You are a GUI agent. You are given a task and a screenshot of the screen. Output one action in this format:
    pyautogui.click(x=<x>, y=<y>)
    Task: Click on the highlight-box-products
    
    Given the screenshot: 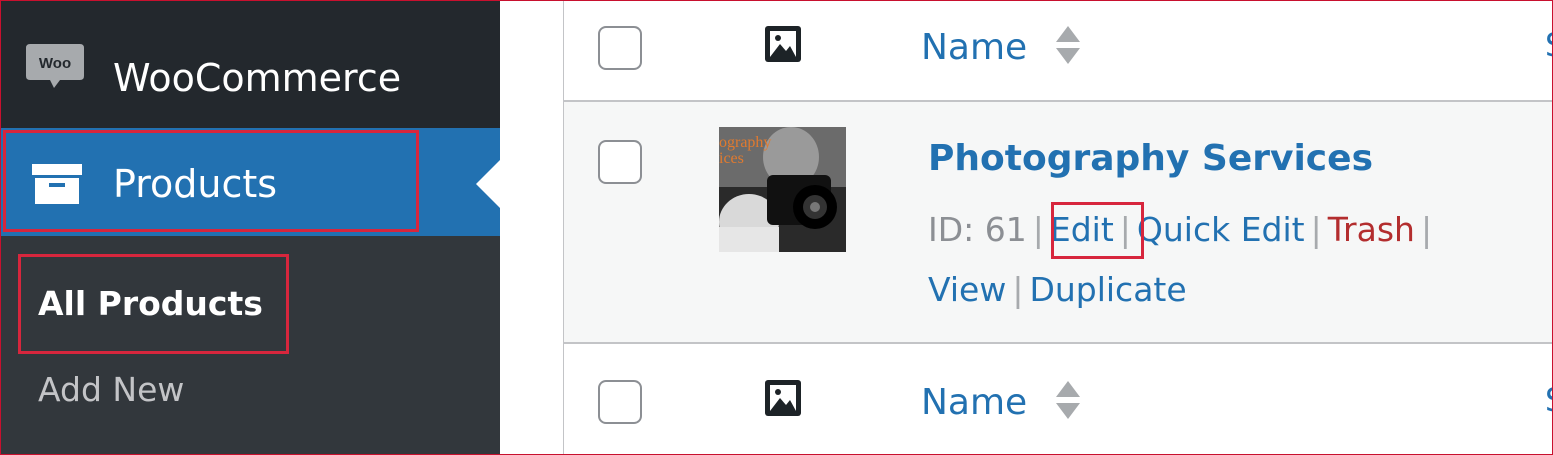 What is the action you would take?
    pyautogui.click(x=211, y=181)
    